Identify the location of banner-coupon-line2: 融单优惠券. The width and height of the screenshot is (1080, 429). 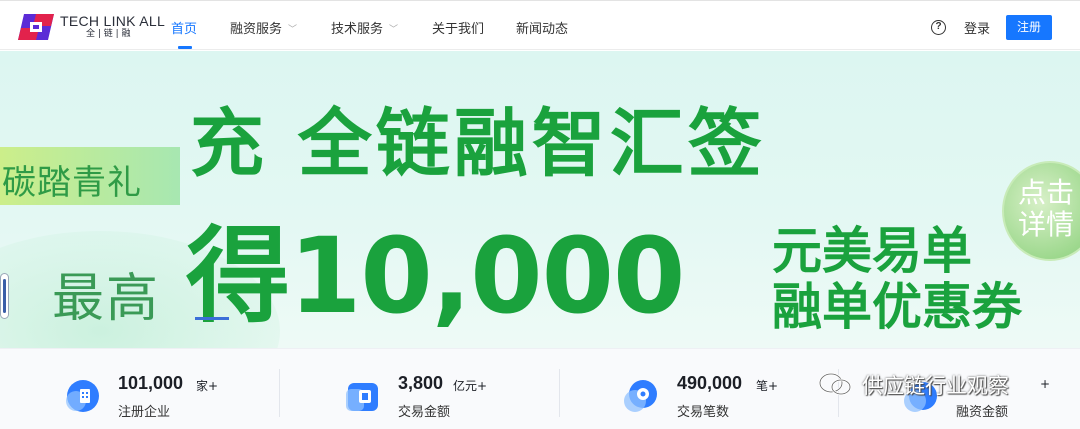
(897, 307).